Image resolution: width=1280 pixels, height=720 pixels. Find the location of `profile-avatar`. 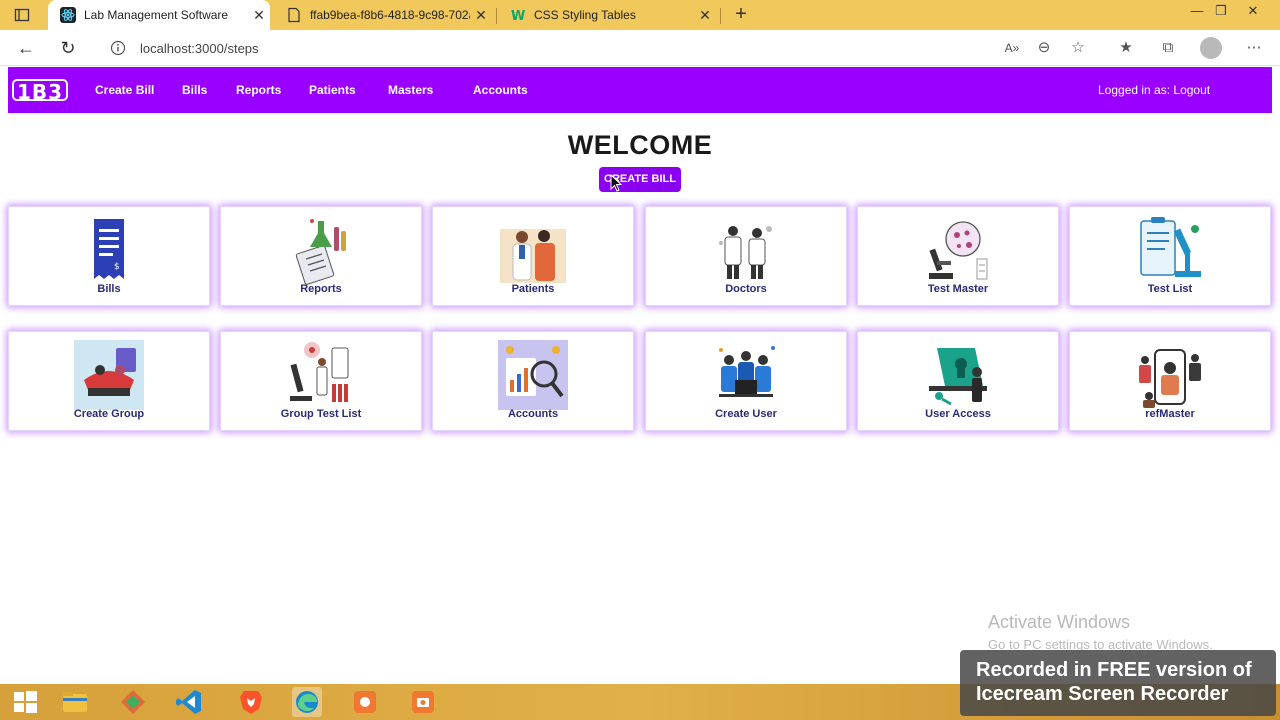

profile-avatar is located at coordinates (1211, 48).